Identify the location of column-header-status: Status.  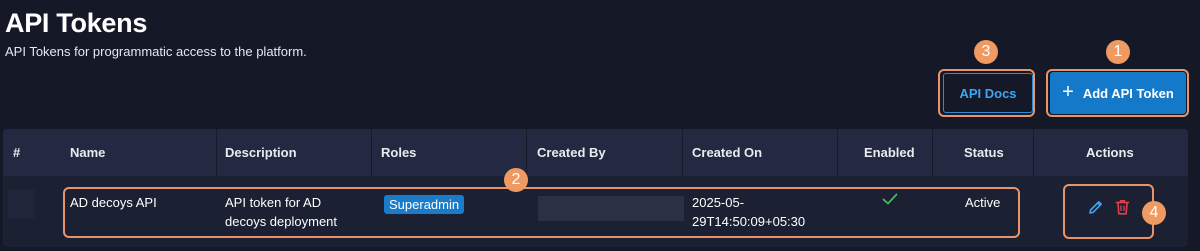
(984, 152).